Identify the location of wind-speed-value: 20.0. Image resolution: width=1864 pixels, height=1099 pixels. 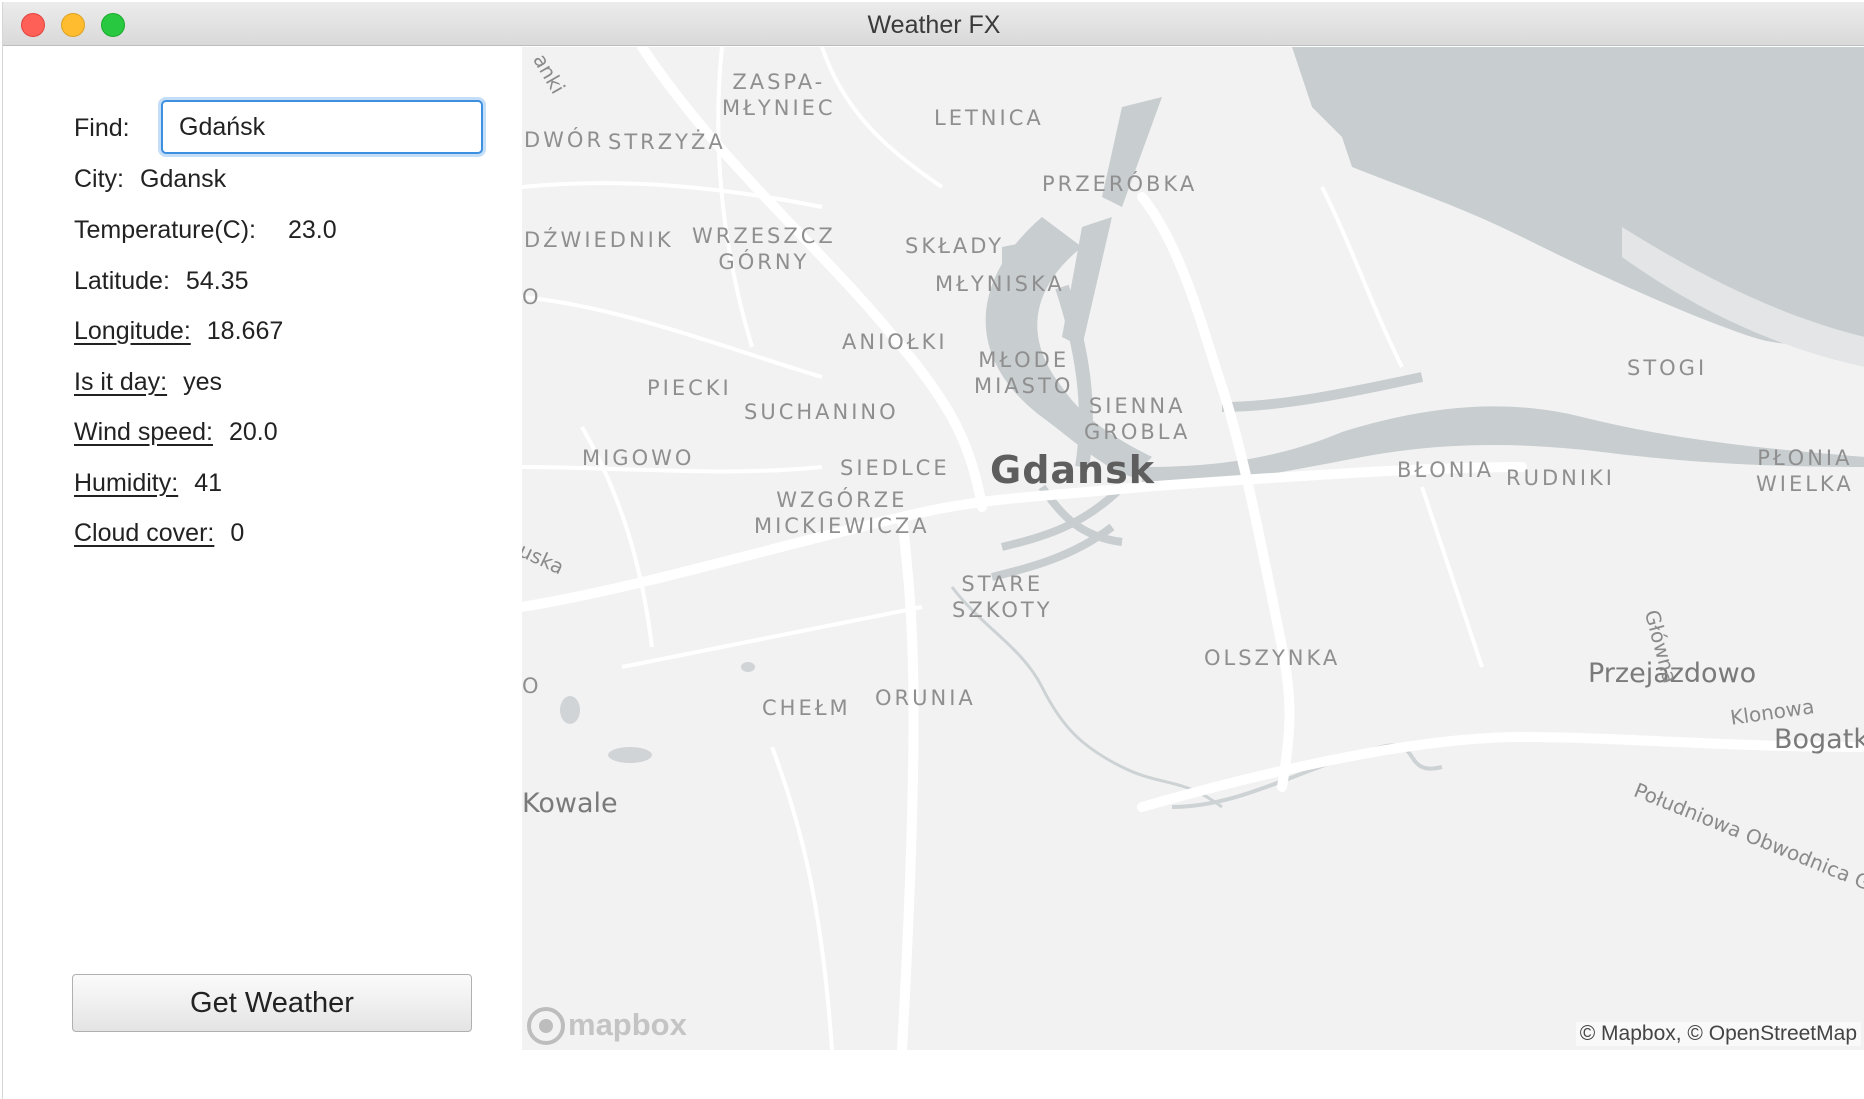
(253, 432).